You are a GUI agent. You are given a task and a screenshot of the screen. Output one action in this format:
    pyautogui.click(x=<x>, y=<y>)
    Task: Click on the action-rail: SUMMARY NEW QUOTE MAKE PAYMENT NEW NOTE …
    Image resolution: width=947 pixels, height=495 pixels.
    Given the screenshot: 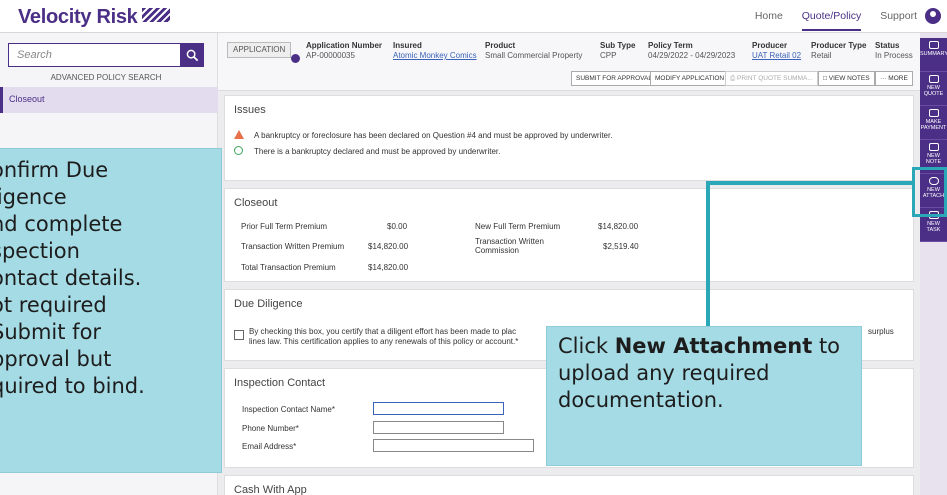 What is the action you would take?
    pyautogui.click(x=933, y=264)
    